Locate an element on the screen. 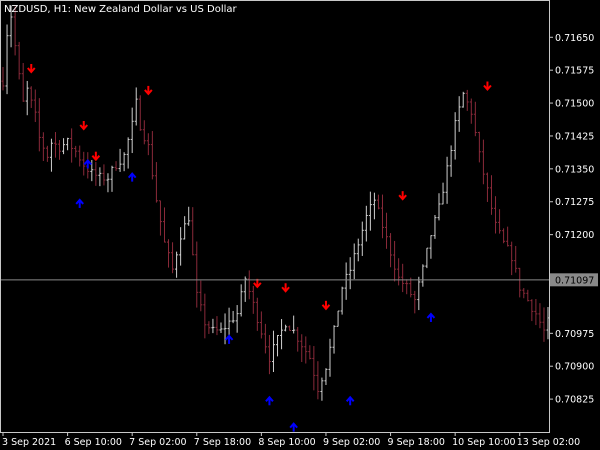 Image resolution: width=600 pixels, height=450 pixels. y-tick-label: 0.71650 is located at coordinates (574, 38).